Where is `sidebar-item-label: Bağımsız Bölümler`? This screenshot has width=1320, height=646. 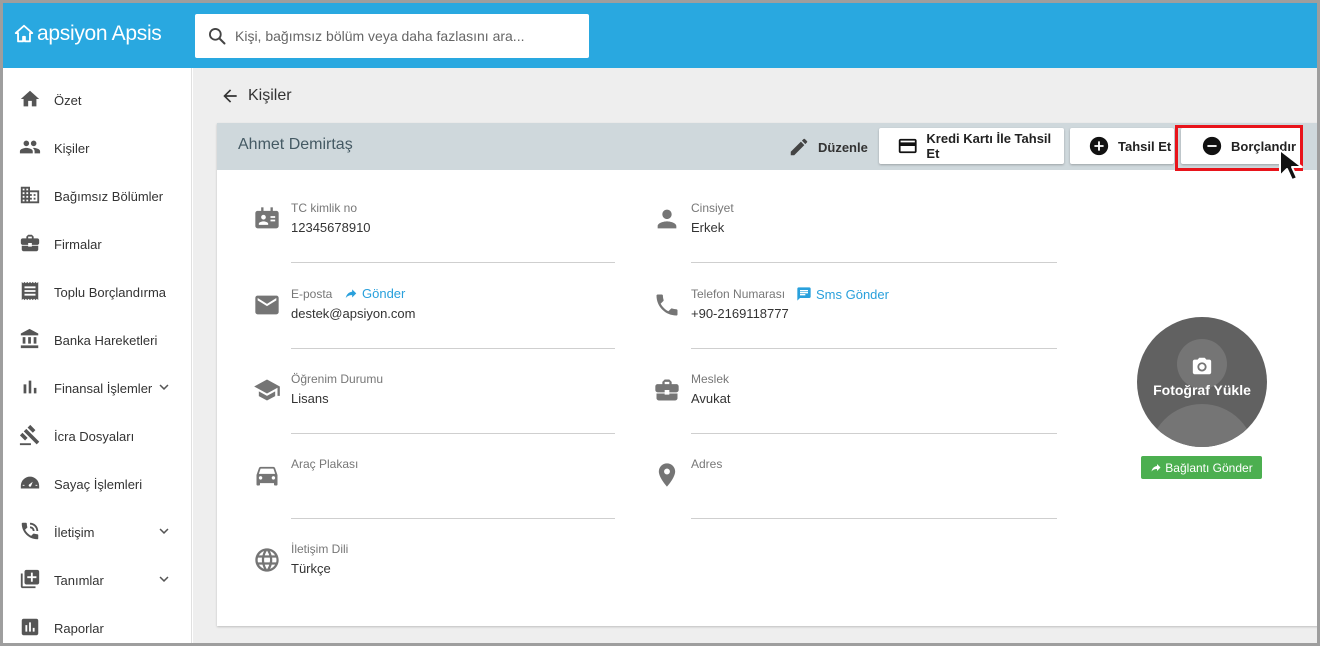 sidebar-item-label: Bağımsız Bölümler is located at coordinates (109, 196).